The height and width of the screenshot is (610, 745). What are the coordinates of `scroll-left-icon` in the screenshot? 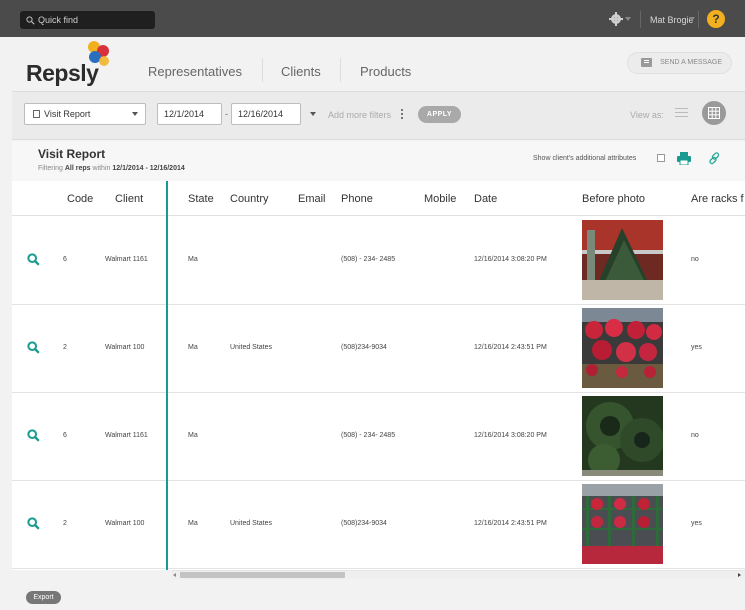 It's located at (174, 575).